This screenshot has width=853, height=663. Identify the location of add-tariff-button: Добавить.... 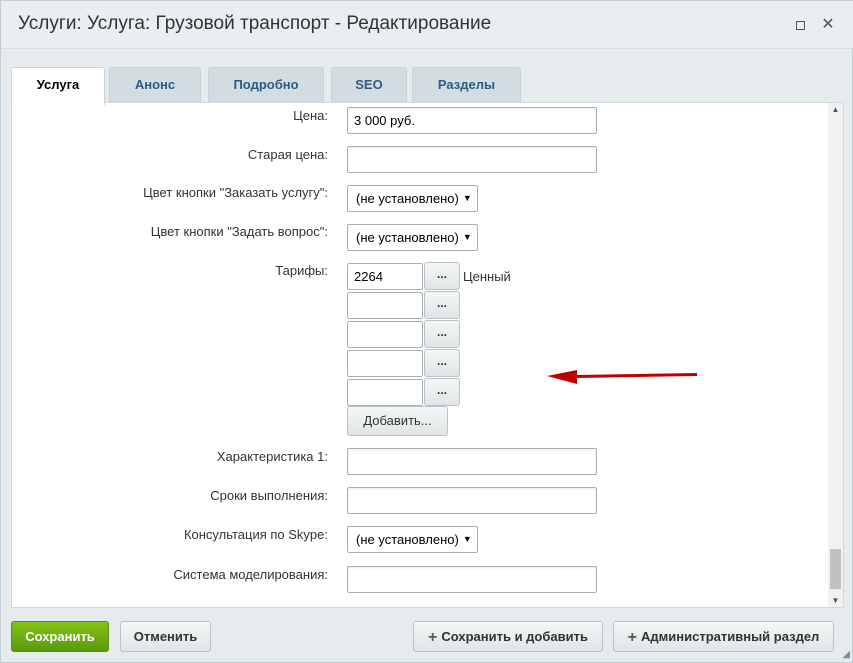
(397, 421).